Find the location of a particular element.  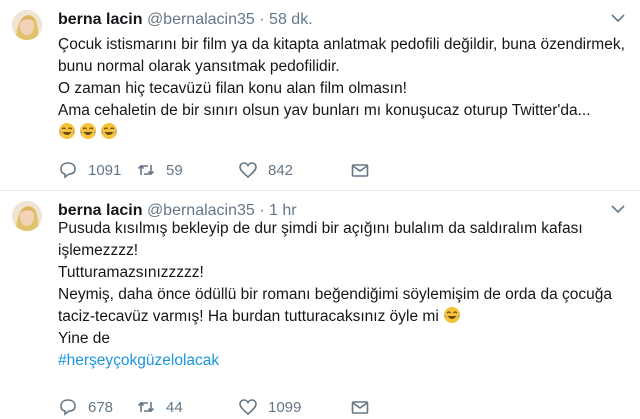

timestamp: 1 hr is located at coordinates (283, 210).